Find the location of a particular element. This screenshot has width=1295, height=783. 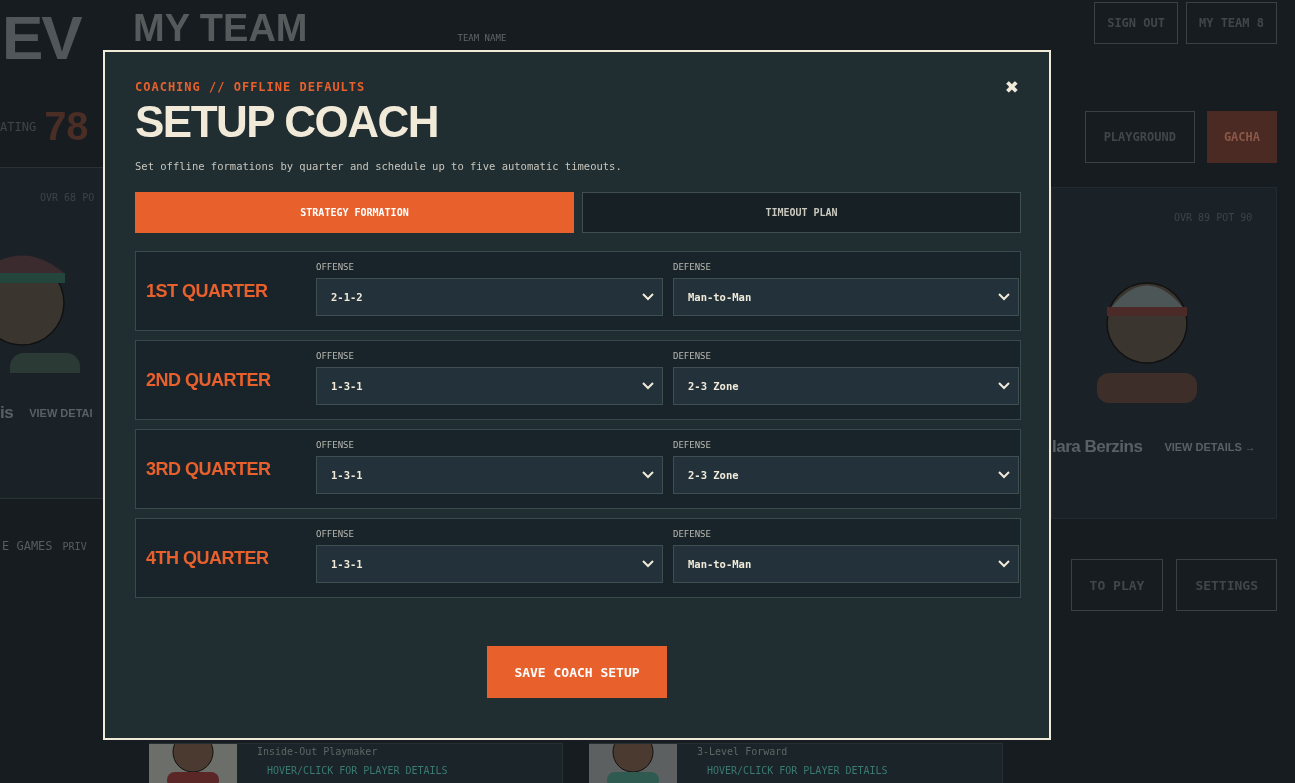

player-role: 3-Level Forward is located at coordinates (743, 751).